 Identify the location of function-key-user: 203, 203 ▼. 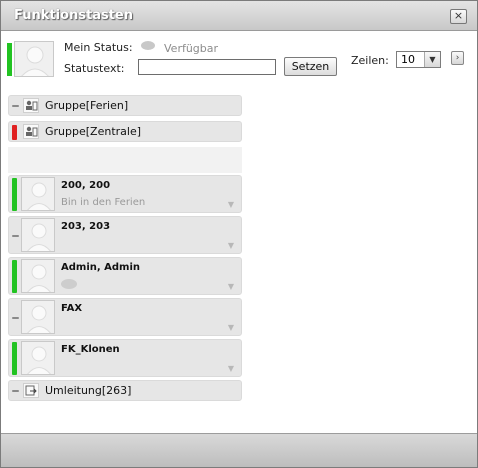
(125, 235).